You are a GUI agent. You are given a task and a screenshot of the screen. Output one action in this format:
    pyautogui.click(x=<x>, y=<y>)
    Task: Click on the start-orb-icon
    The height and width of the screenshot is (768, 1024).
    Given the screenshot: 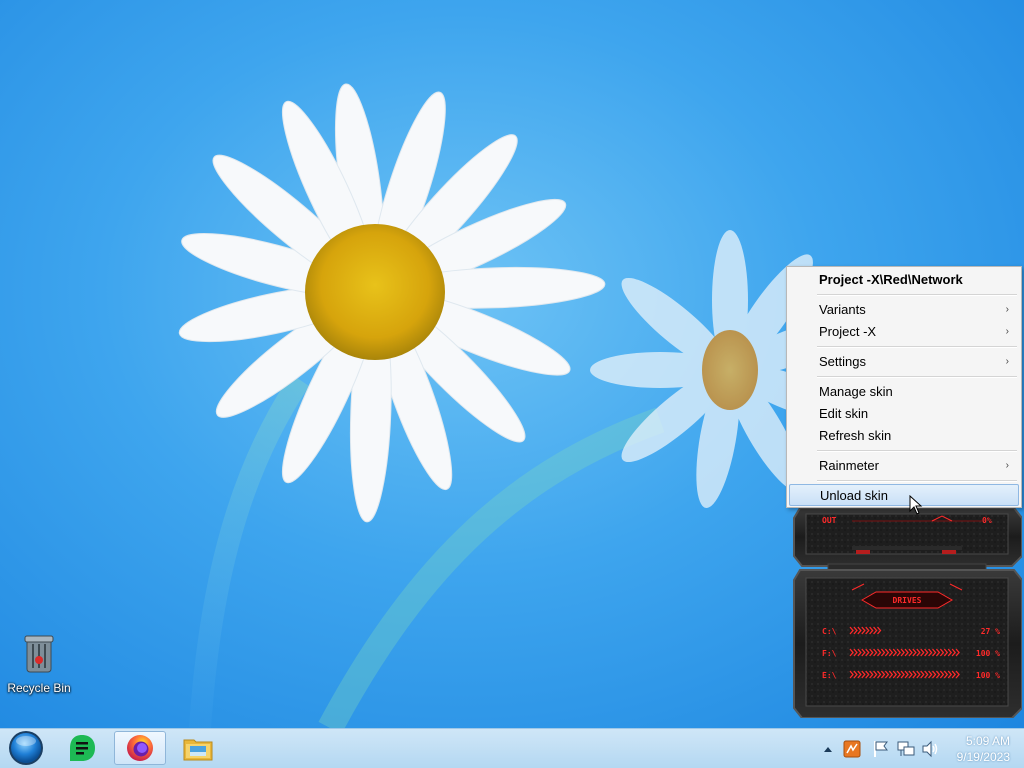 What is the action you would take?
    pyautogui.click(x=26, y=748)
    